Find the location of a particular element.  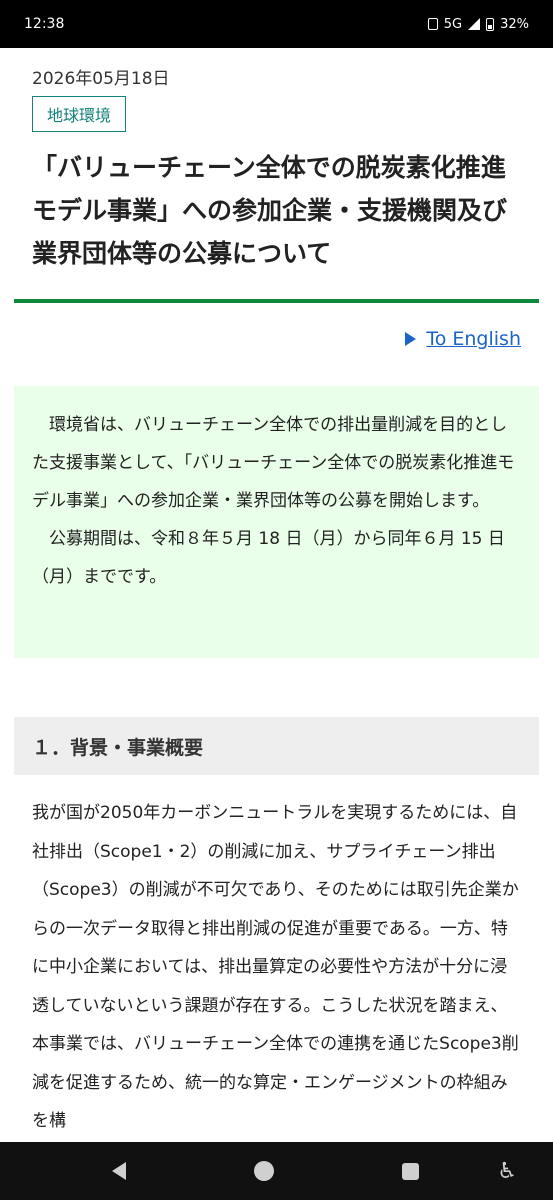

accessibility-icon: ♿ is located at coordinates (507, 1171).